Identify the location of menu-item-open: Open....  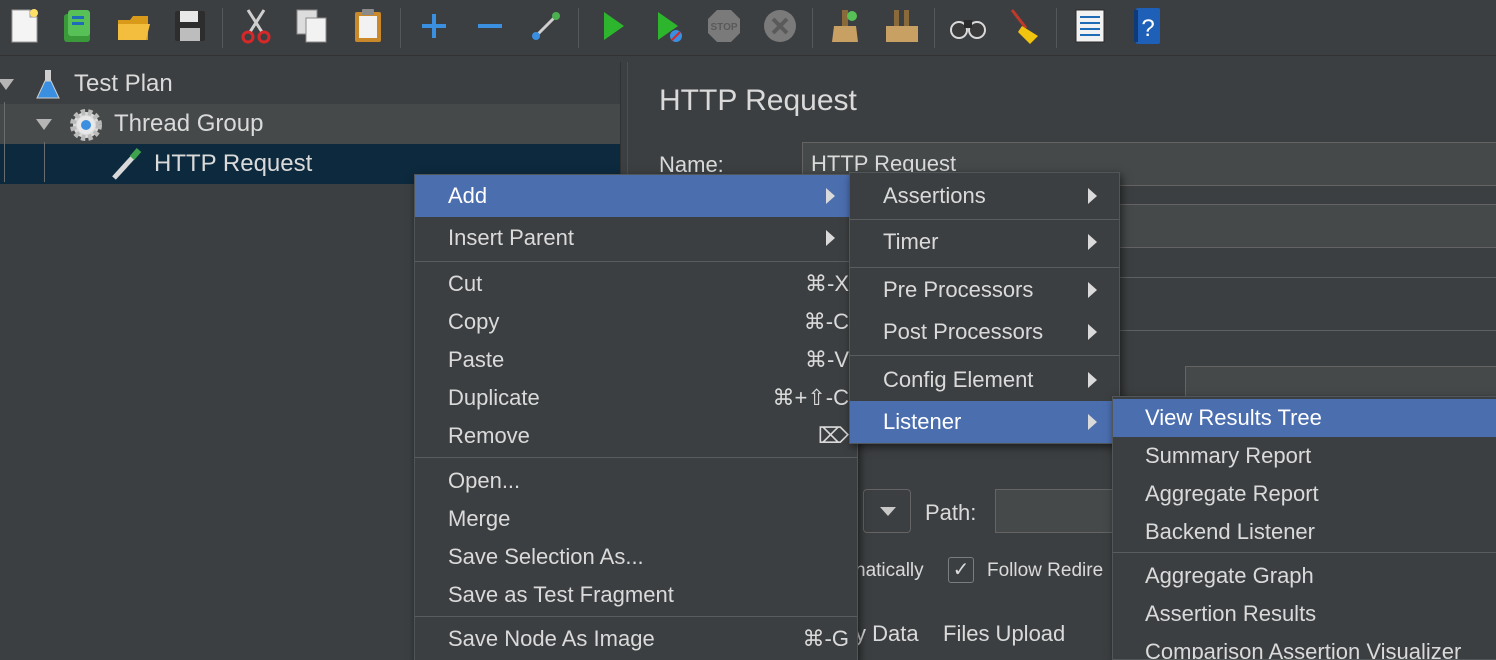
(636, 481).